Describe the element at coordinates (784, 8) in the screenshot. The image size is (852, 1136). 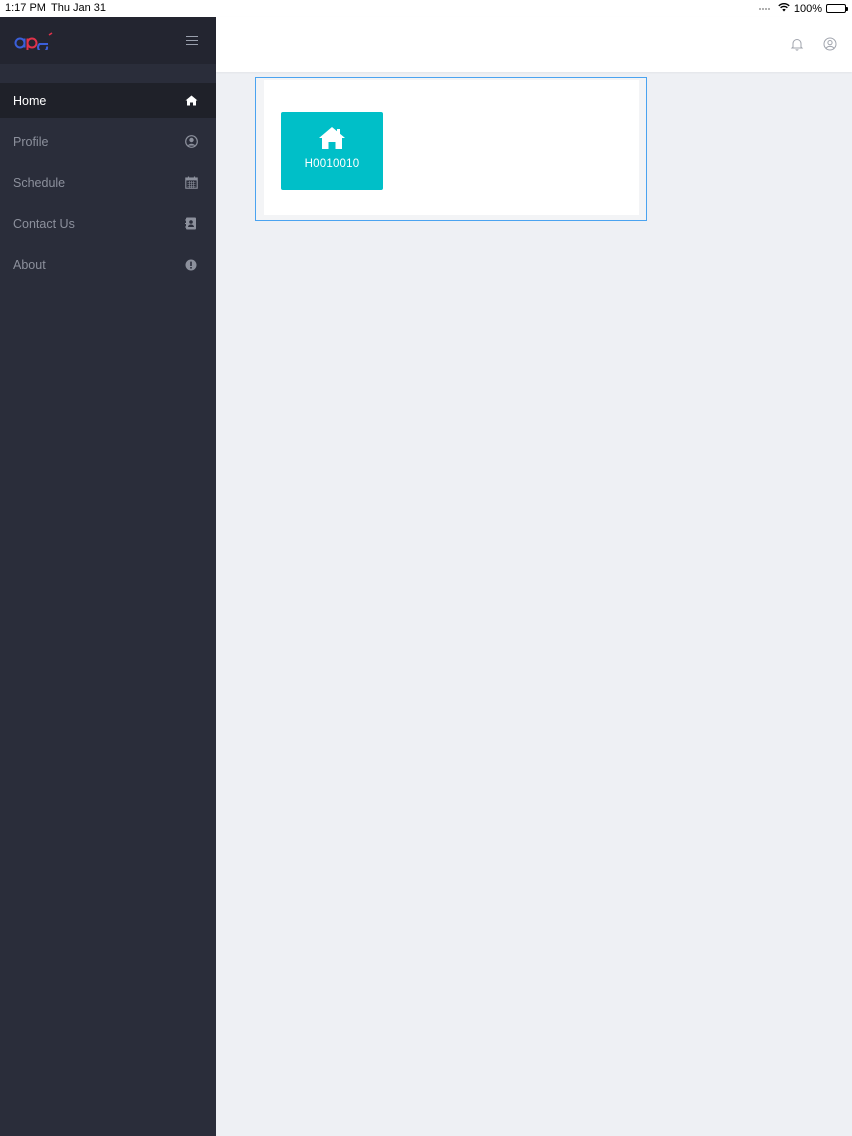
I see `wifi-icon` at that location.